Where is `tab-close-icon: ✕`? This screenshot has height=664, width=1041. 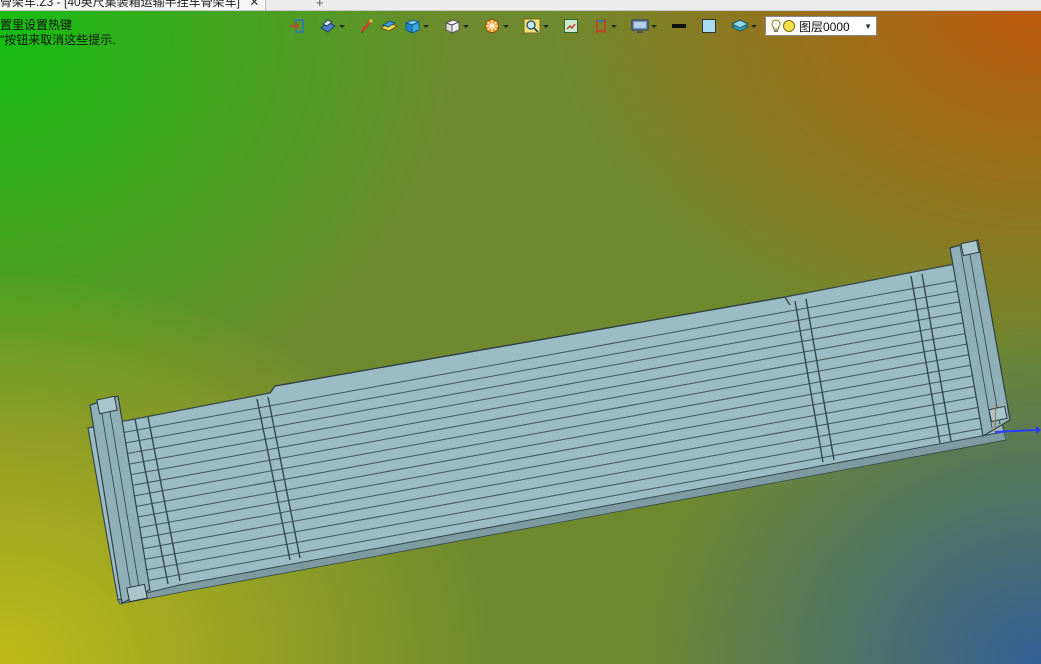
tab-close-icon: ✕ is located at coordinates (254, 5).